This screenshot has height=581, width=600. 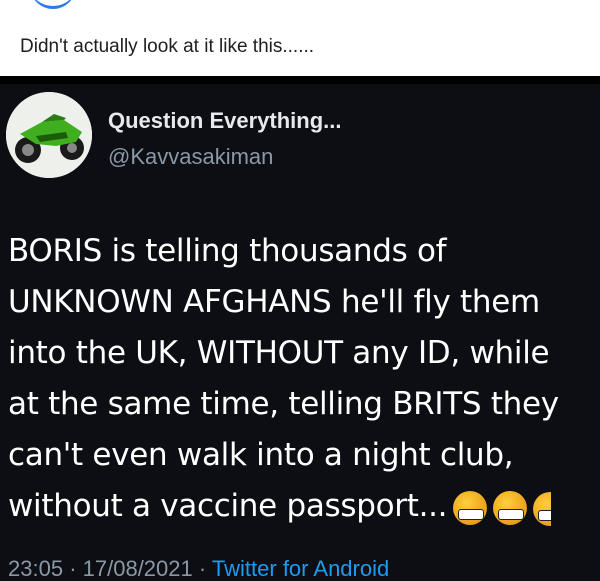 What do you see at coordinates (137, 568) in the screenshot?
I see `tweet-date: 17/08/2021` at bounding box center [137, 568].